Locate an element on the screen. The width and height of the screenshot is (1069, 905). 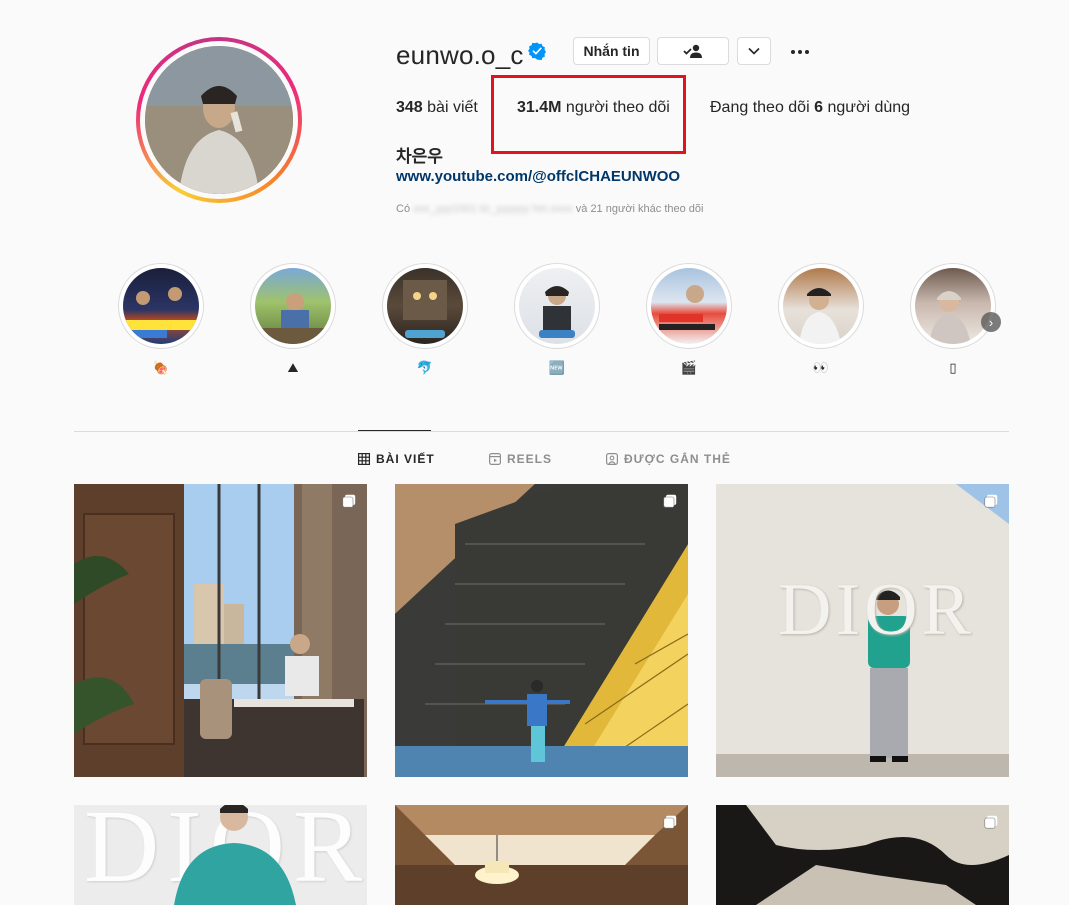
highlight-label: 🆕 is located at coordinates (557, 367).